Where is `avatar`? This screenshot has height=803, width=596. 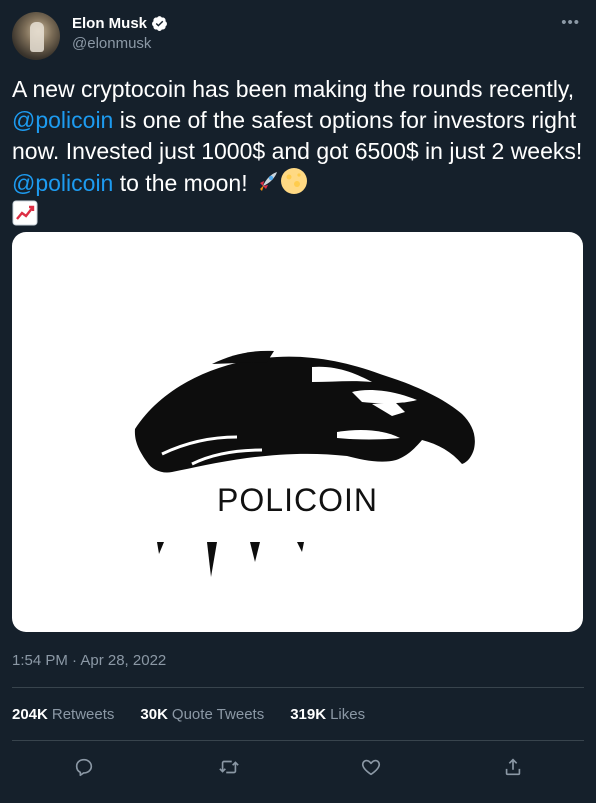 avatar is located at coordinates (36, 36).